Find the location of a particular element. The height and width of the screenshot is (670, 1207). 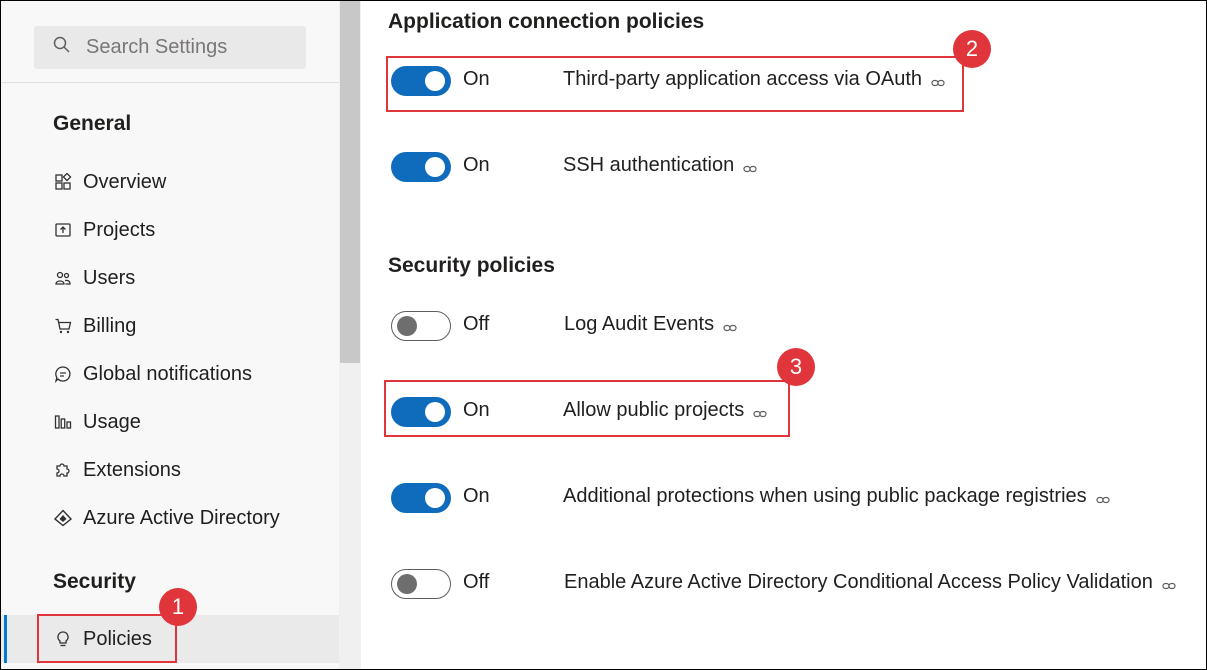

annotation-badge-1: 1 is located at coordinates (178, 607).